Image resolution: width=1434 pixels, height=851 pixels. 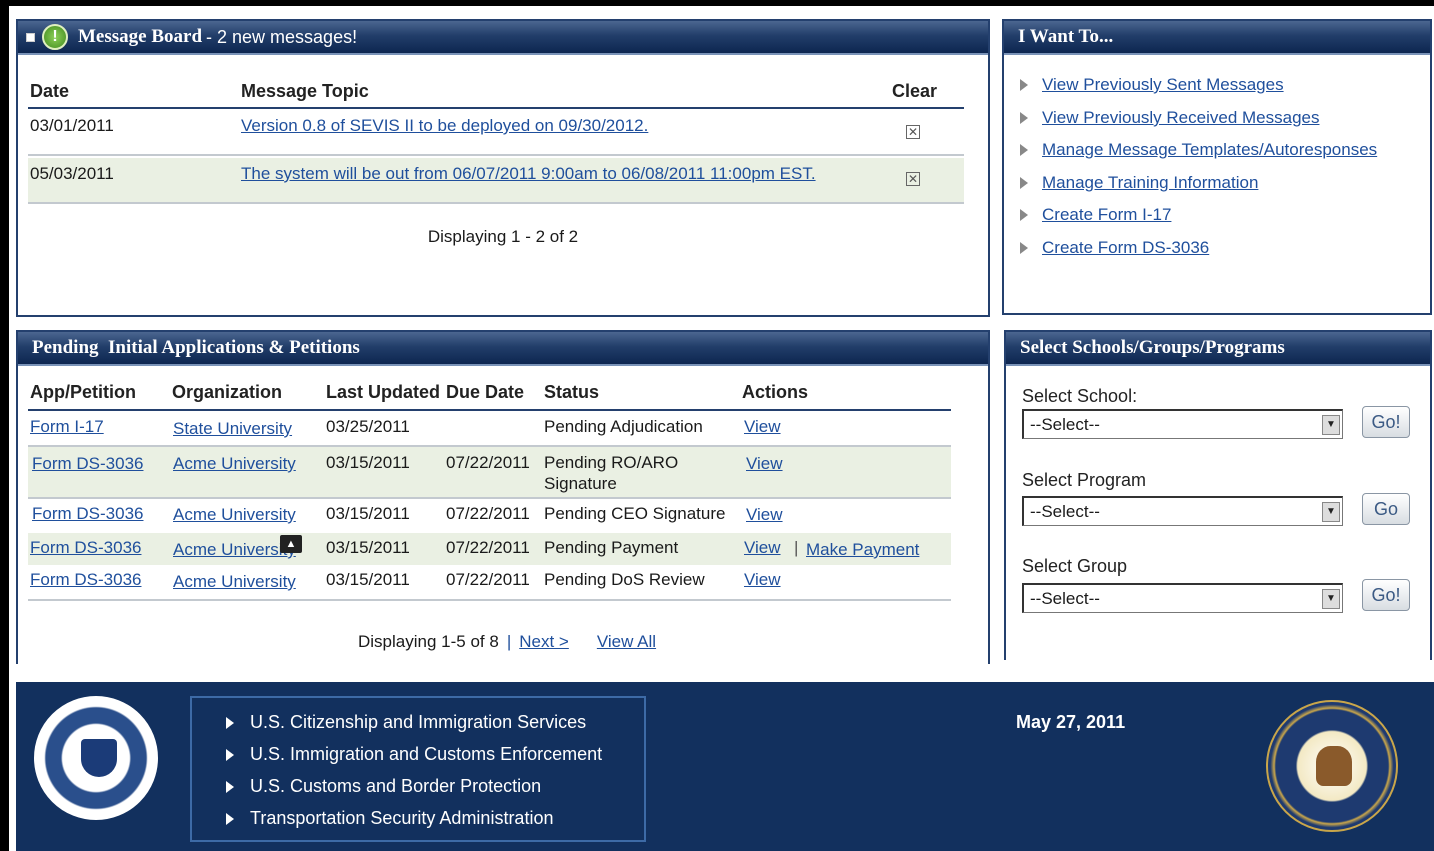 I want to click on action-view-sent-messages: View Previously Sent Messages, so click(x=1152, y=85).